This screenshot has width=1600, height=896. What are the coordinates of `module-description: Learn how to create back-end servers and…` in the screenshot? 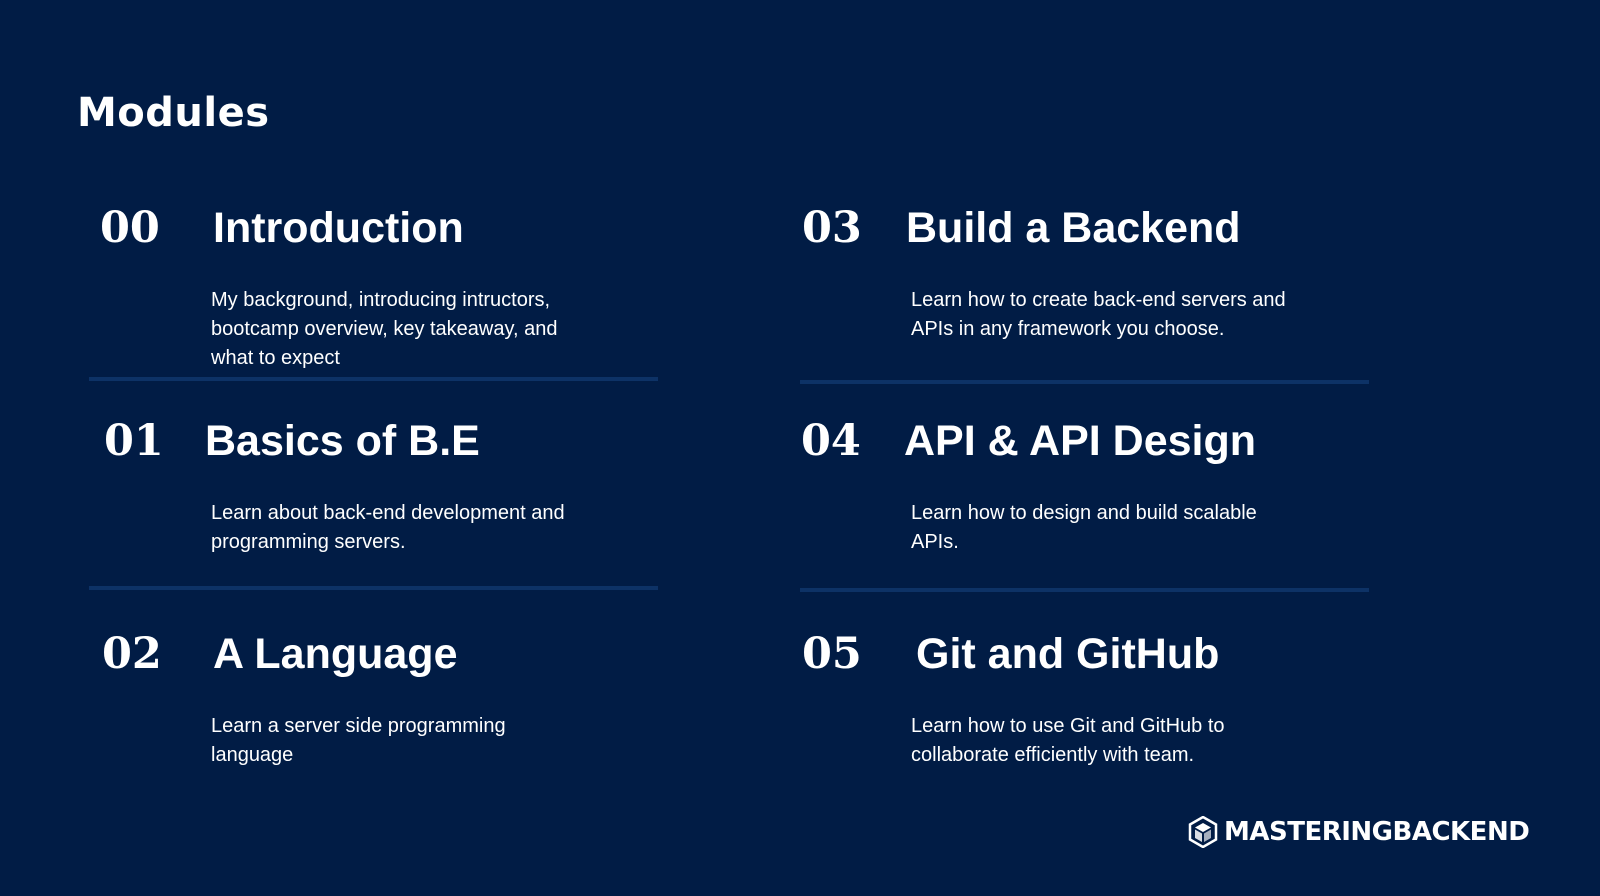 It's located at (1098, 314).